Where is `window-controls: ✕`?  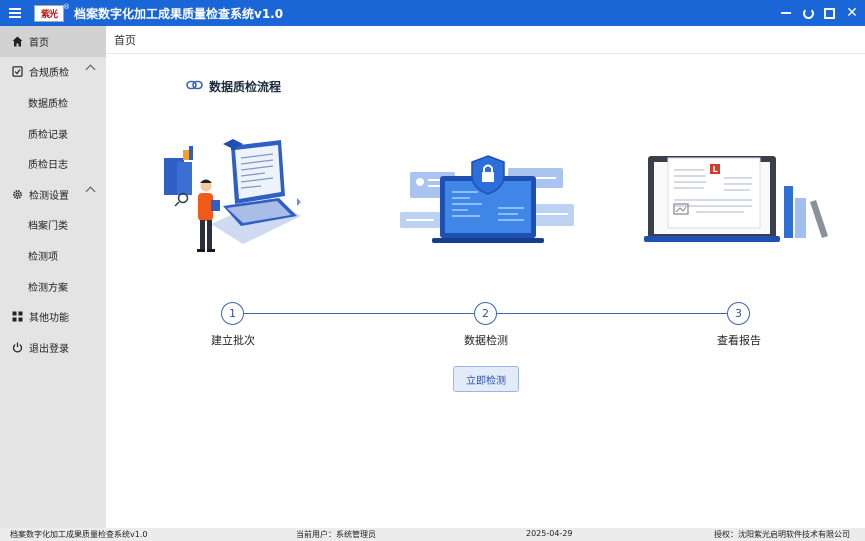 window-controls: ✕ is located at coordinates (819, 13).